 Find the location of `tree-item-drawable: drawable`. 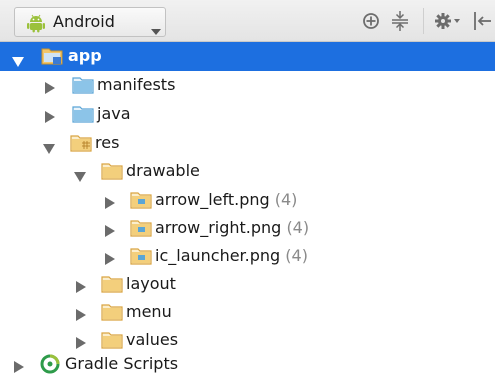

tree-item-drawable: drawable is located at coordinates (247, 171).